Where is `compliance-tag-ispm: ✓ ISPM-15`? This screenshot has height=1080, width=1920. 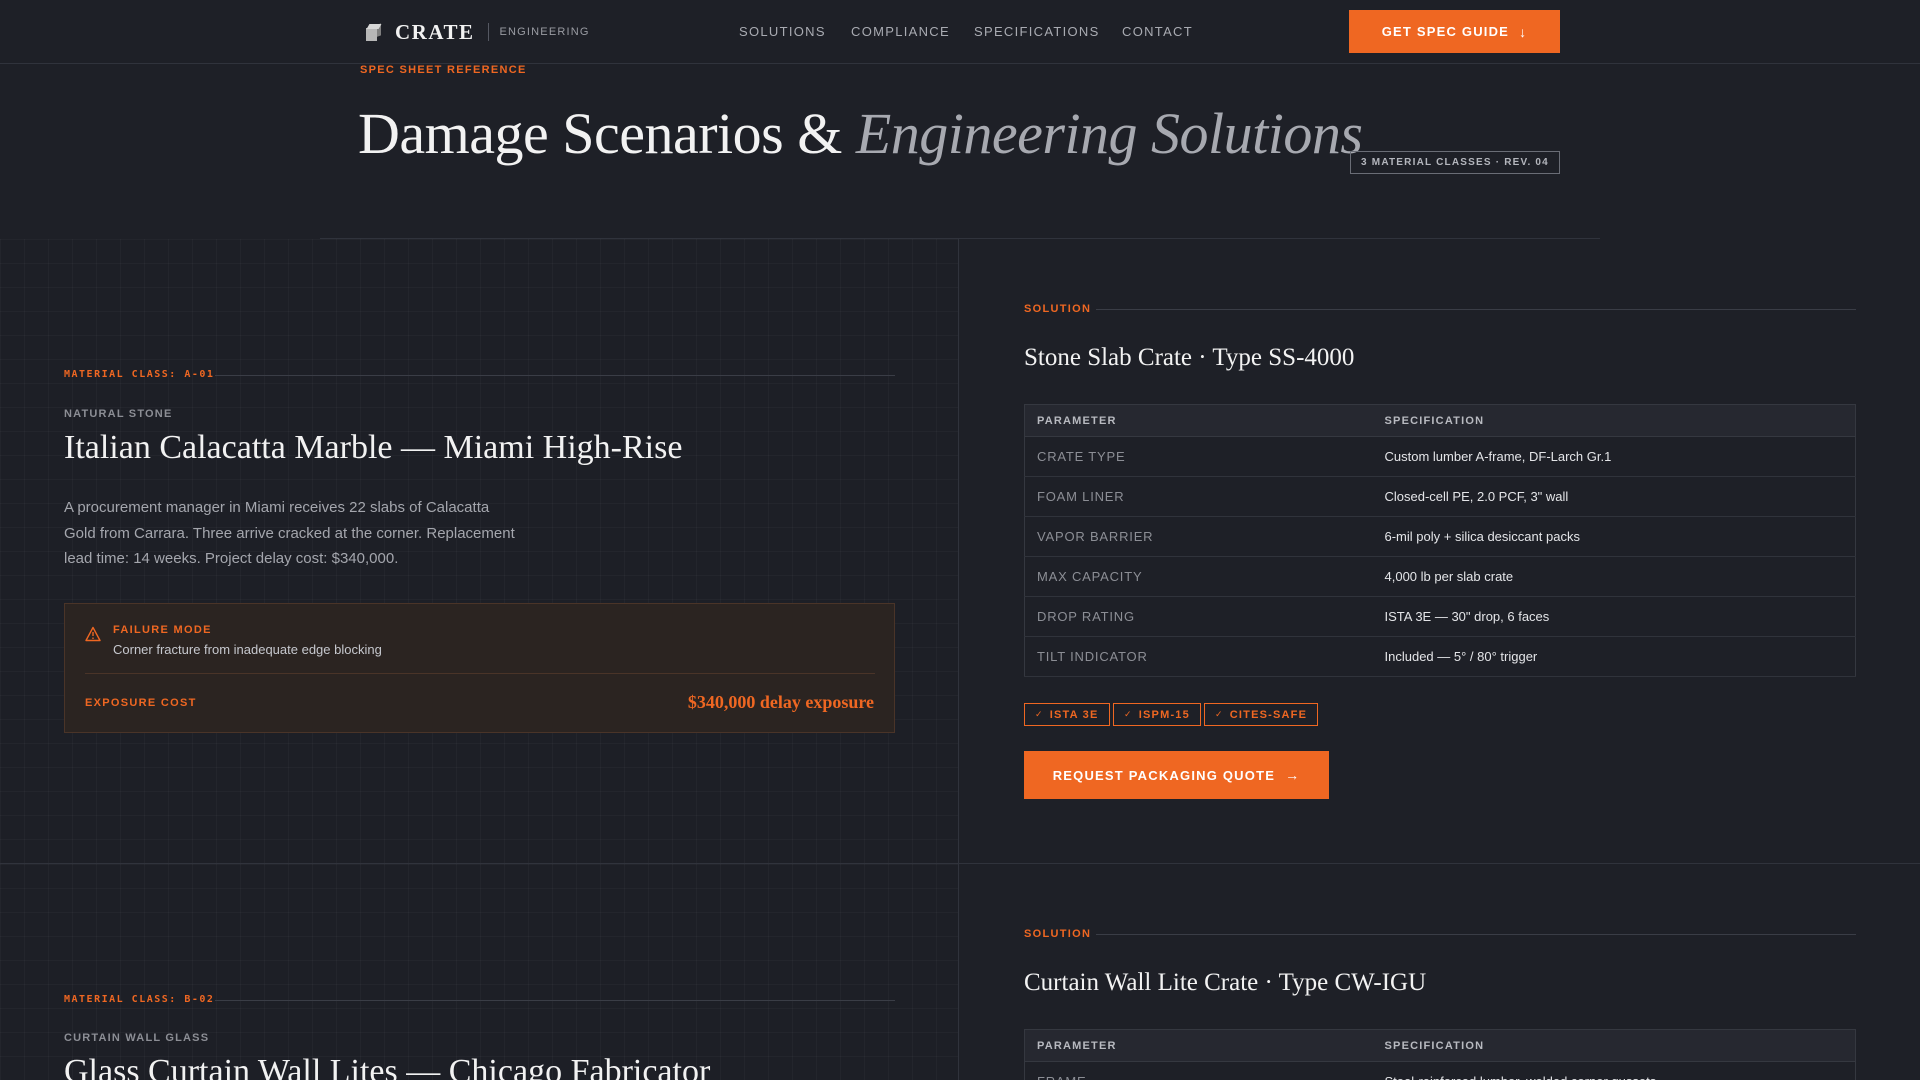 compliance-tag-ispm: ✓ ISPM-15 is located at coordinates (1157, 714).